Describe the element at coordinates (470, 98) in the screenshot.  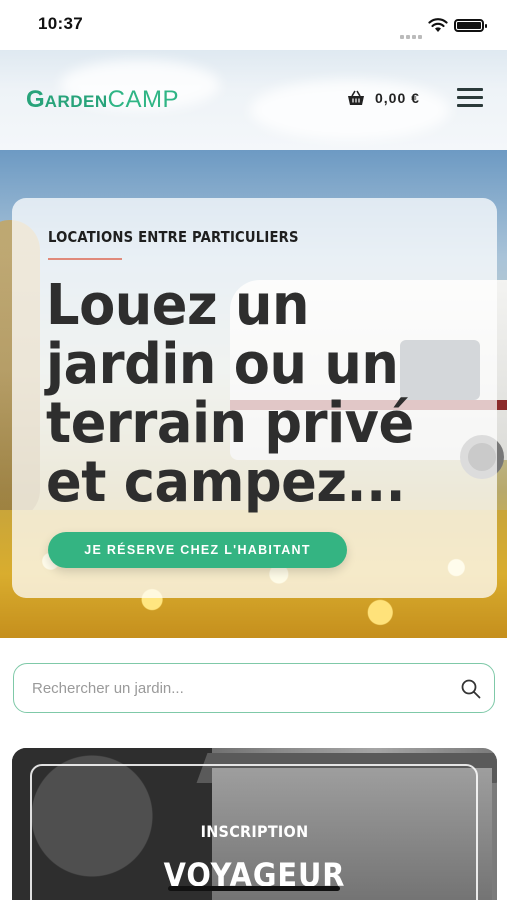
I see `hamburger-menu-icon` at that location.